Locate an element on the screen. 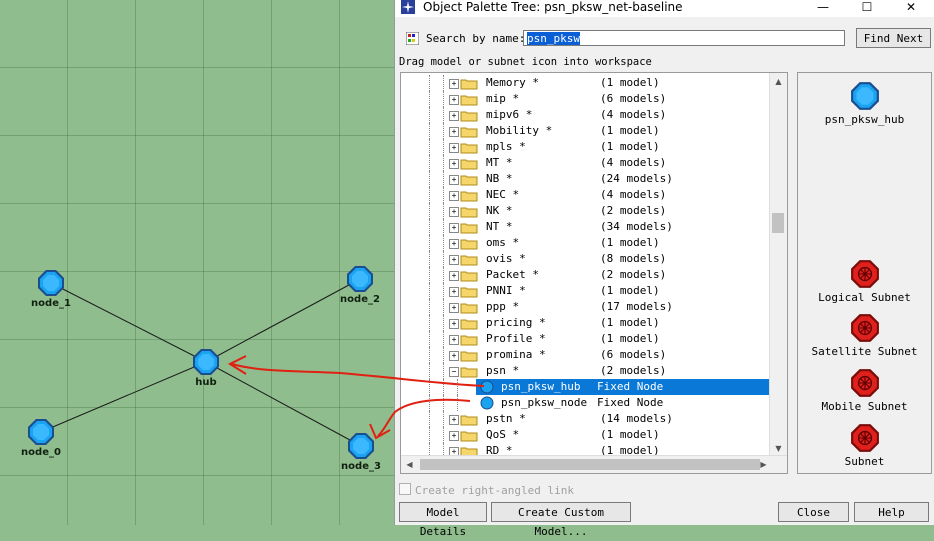  preview-subnet: Subnet is located at coordinates (864, 445).